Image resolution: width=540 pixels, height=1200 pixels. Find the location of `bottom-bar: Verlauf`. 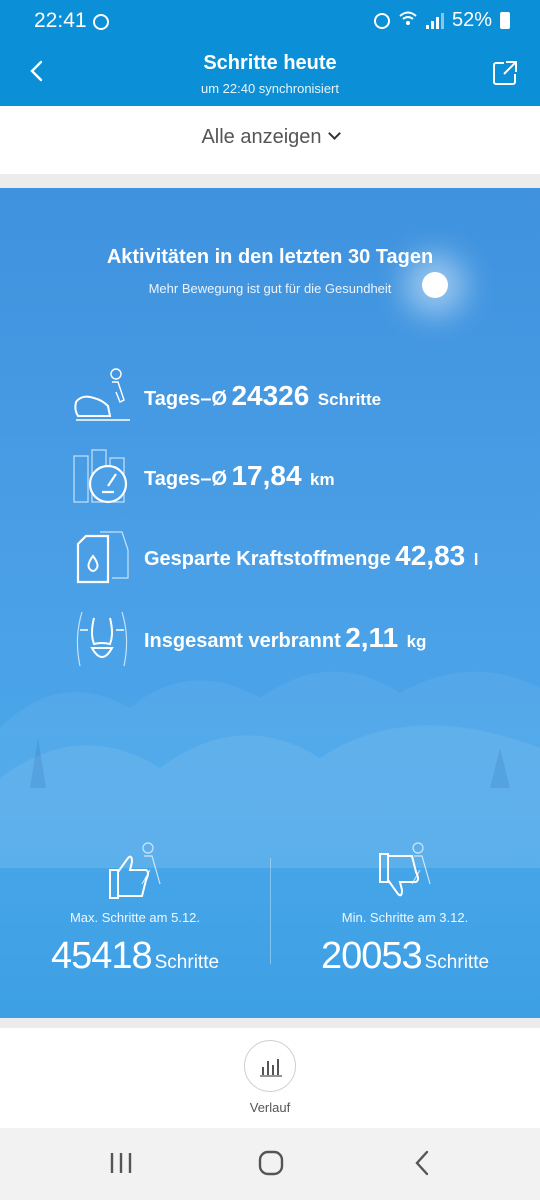

bottom-bar: Verlauf is located at coordinates (270, 1078).